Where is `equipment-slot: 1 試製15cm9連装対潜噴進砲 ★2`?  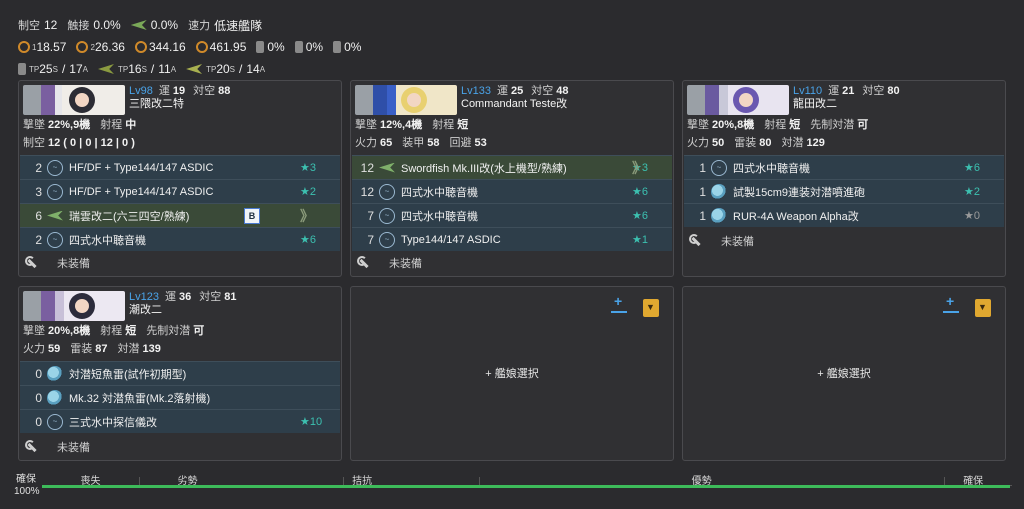 equipment-slot: 1 試製15cm9連装対潜噴進砲 ★2 is located at coordinates (844, 191).